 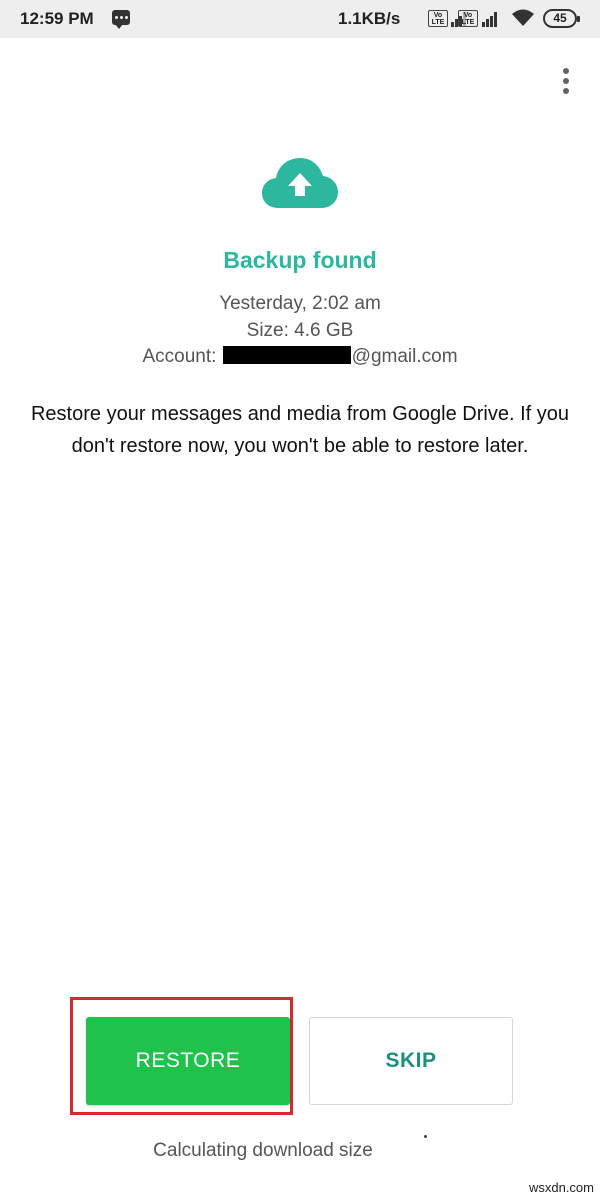 I want to click on wifi-icon, so click(x=523, y=17).